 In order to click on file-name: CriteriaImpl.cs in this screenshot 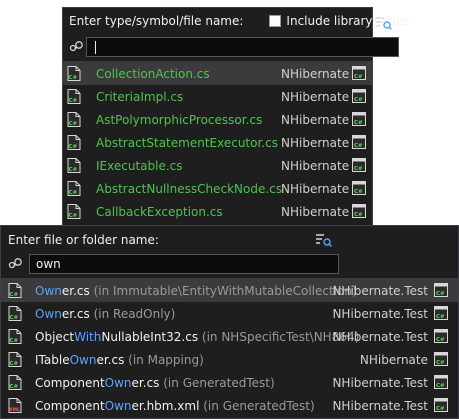, I will do `click(140, 96)`.